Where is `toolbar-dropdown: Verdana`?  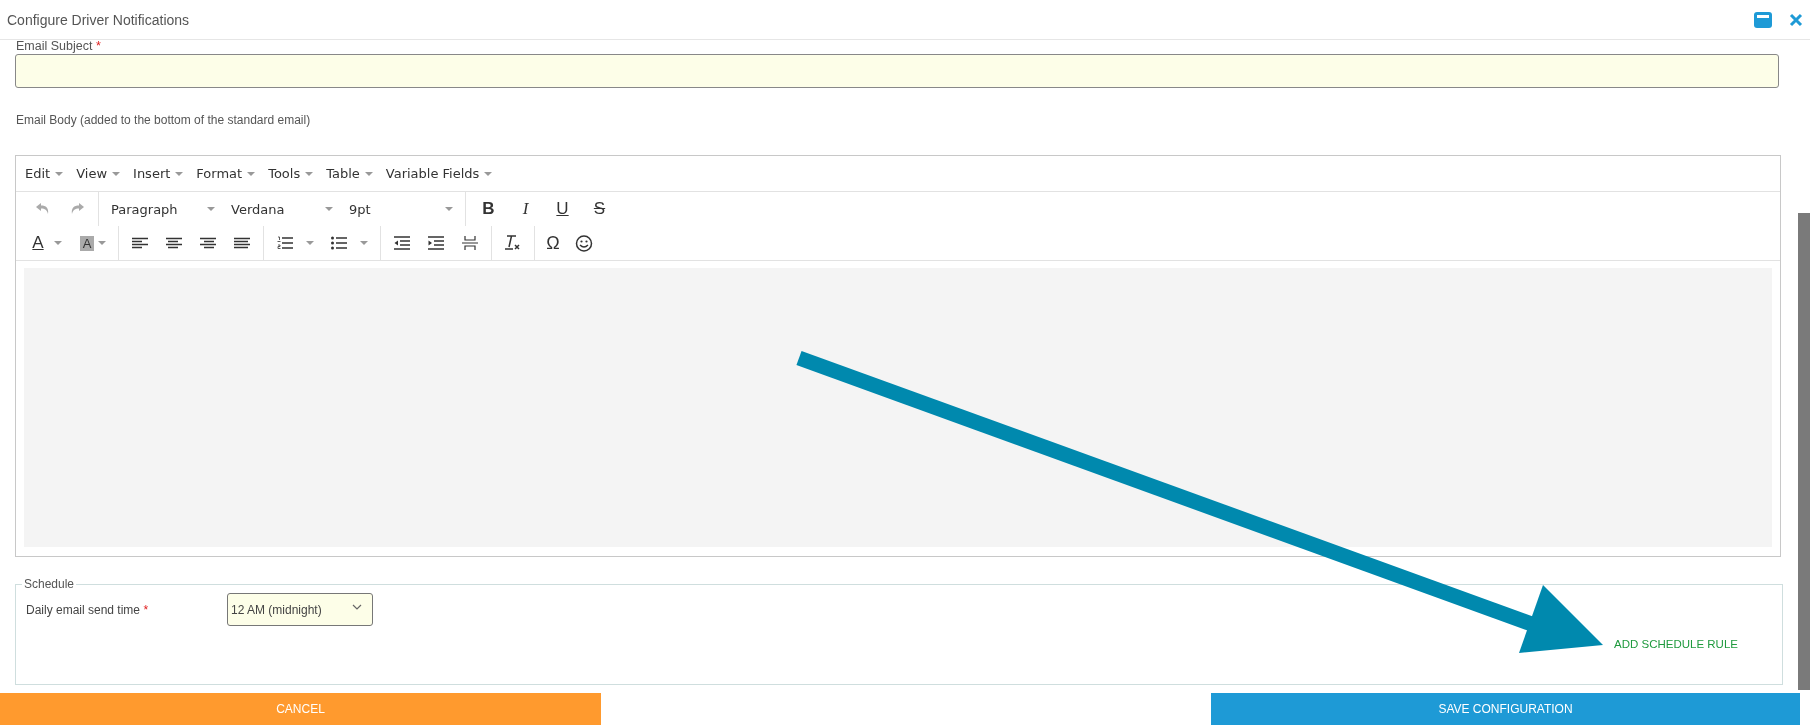 toolbar-dropdown: Verdana is located at coordinates (282, 209).